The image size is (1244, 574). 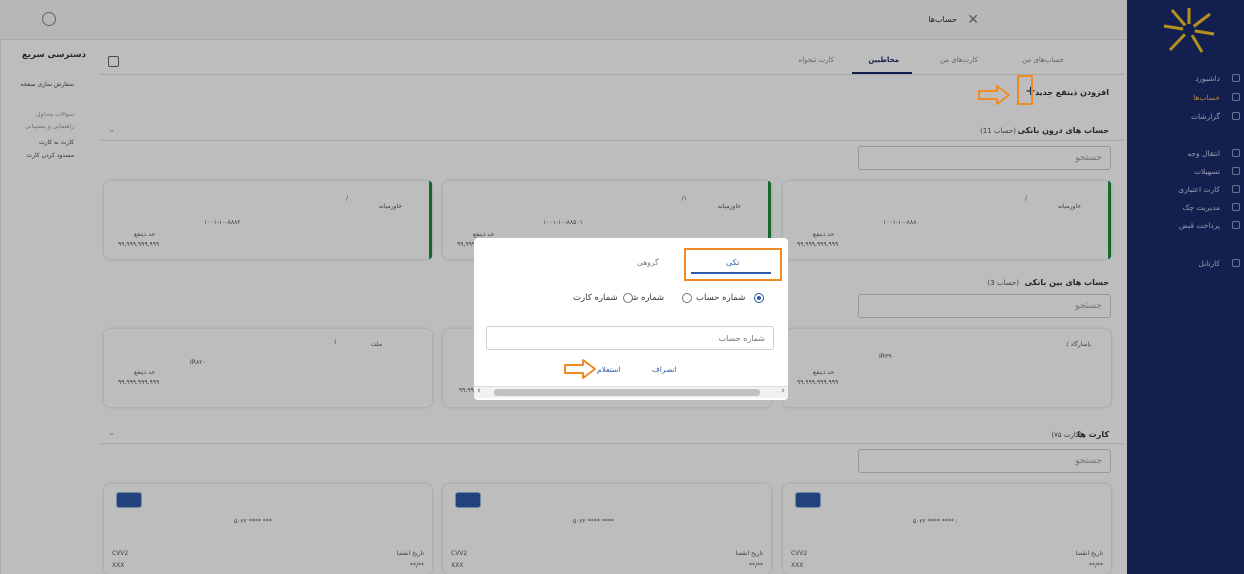 I want to click on radio-label-account-number: شماره حساب, so click(x=720, y=298).